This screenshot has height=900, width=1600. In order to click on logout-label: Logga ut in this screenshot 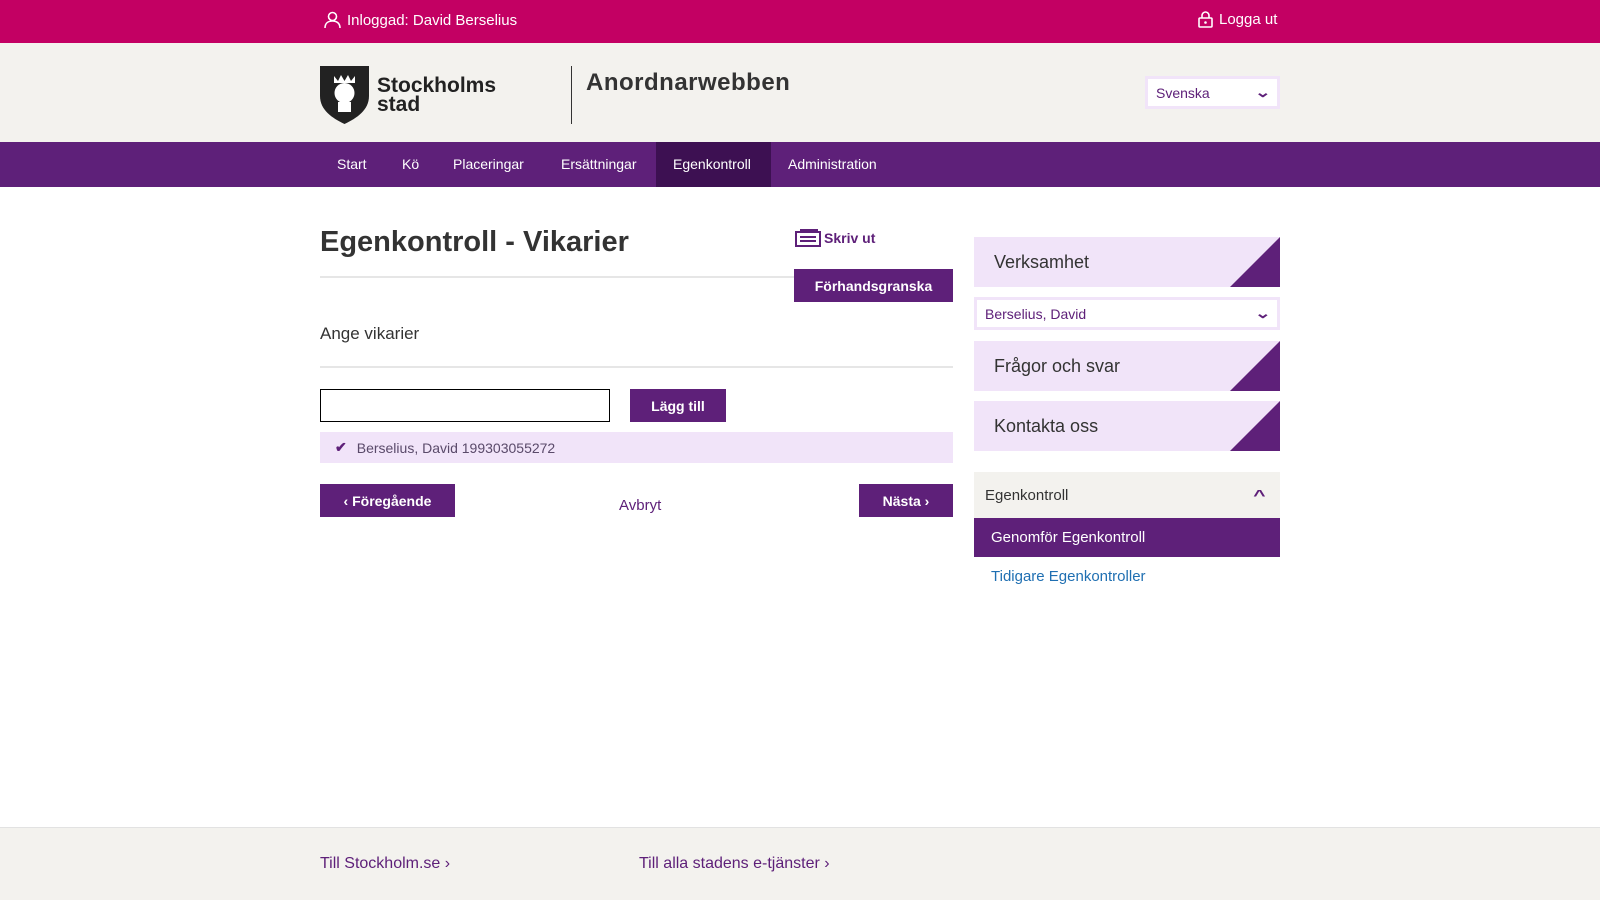, I will do `click(1248, 19)`.